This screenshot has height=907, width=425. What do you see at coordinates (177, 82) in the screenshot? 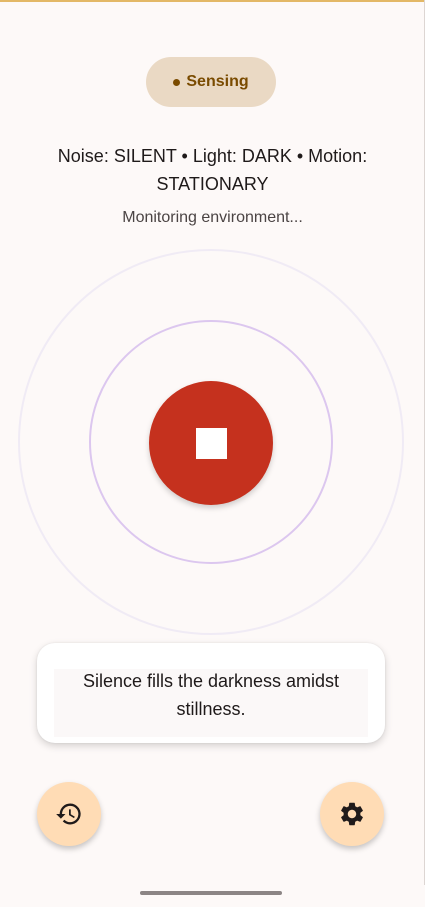
I see `status-dot-icon` at bounding box center [177, 82].